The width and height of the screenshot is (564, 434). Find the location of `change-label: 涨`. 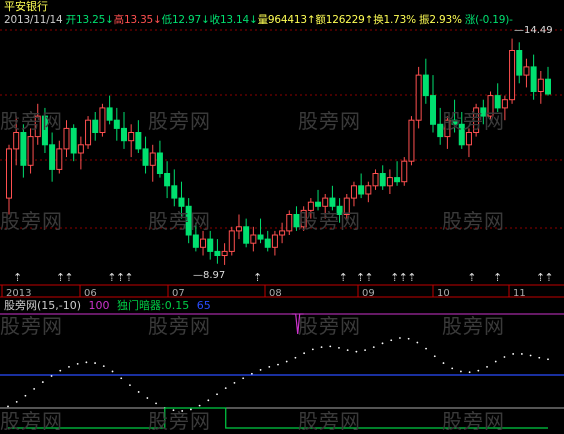

change-label: 涨 is located at coordinates (470, 20).